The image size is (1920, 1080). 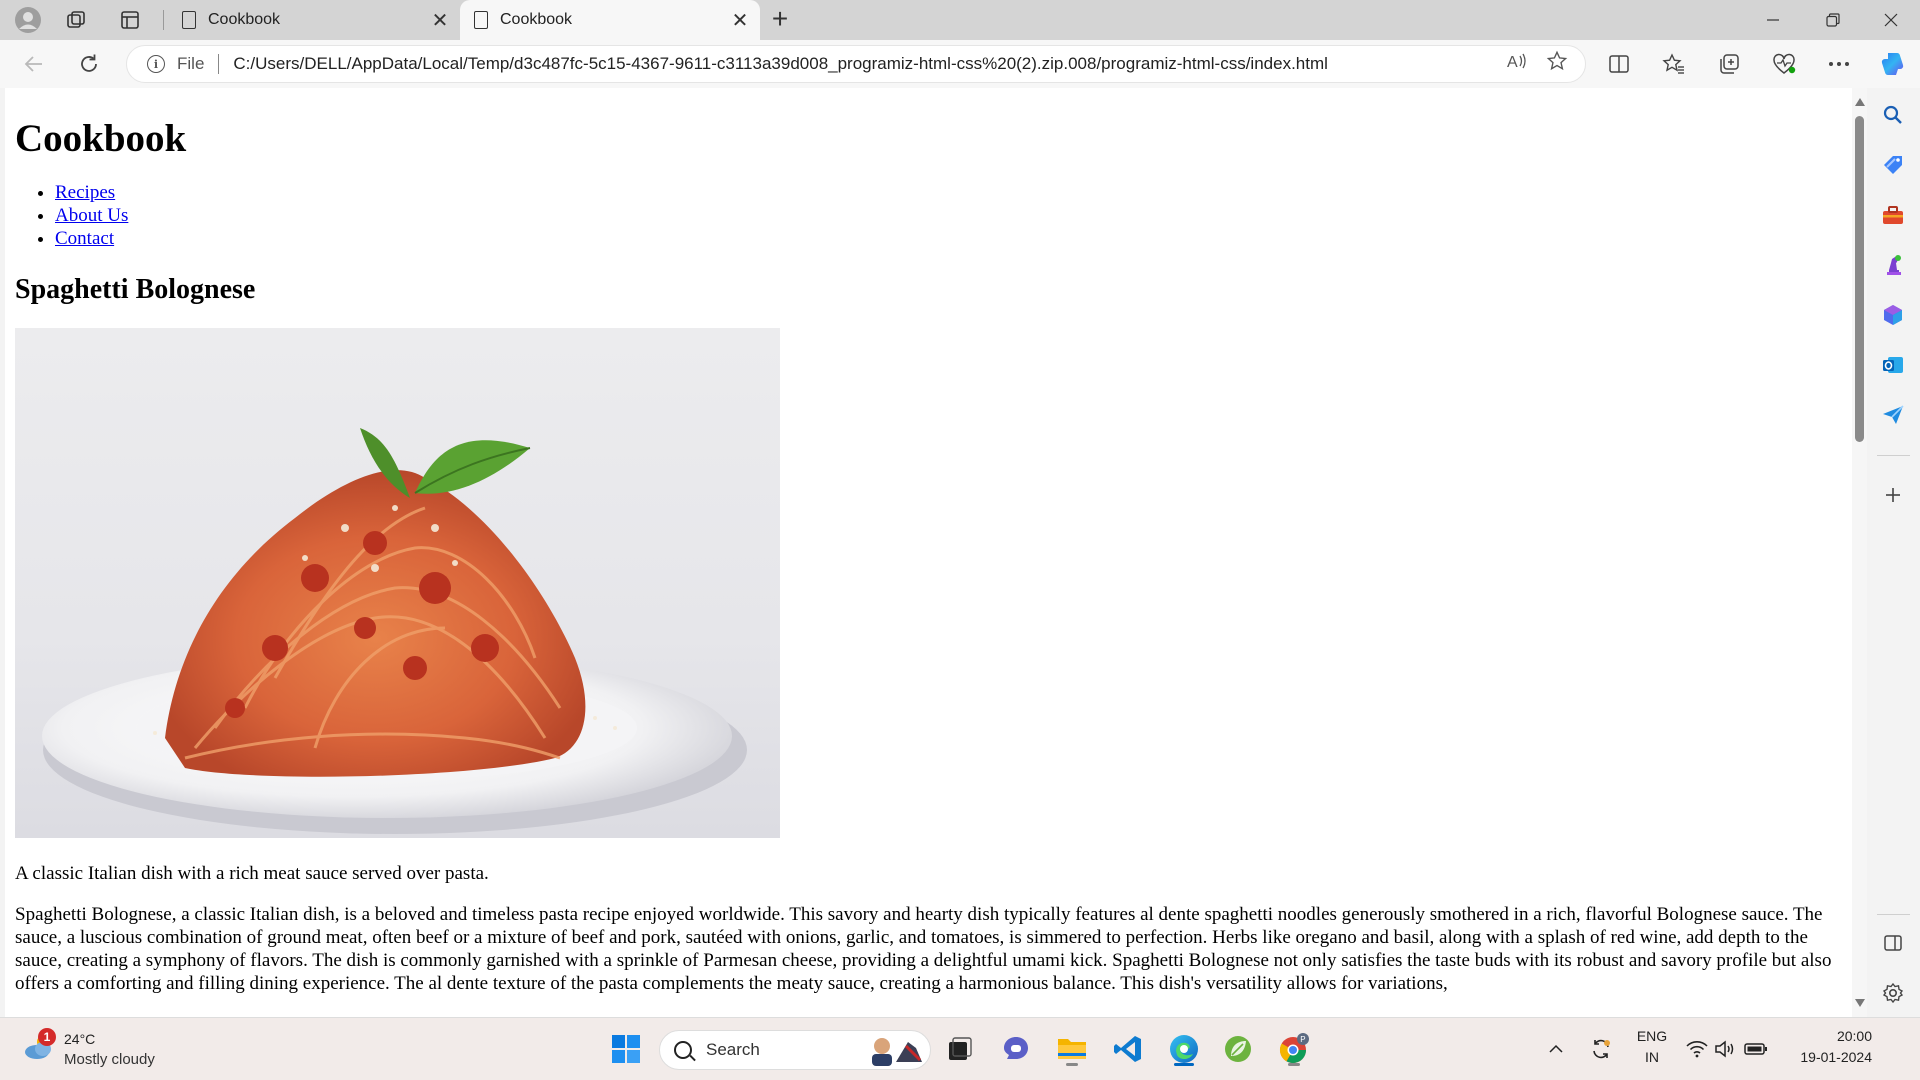 What do you see at coordinates (1756, 1049) in the screenshot?
I see `battery-tray-button` at bounding box center [1756, 1049].